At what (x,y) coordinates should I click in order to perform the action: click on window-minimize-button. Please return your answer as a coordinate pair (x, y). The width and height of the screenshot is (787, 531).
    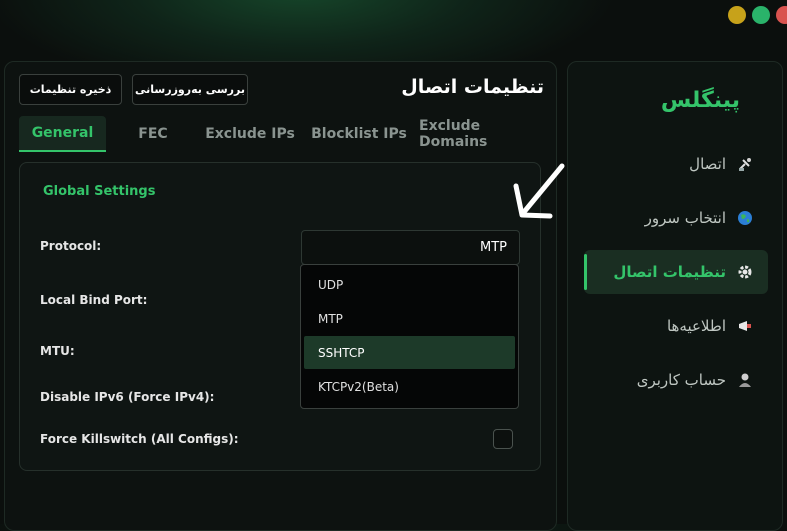
    Looking at the image, I should click on (737, 15).